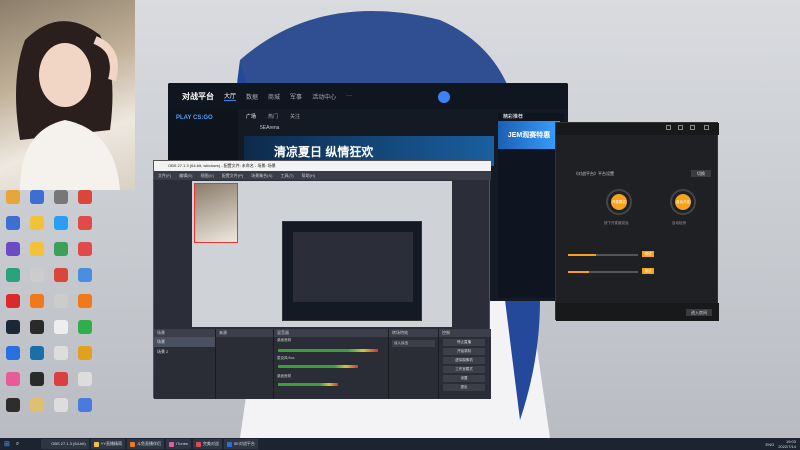 This screenshot has width=800, height=450. What do you see at coordinates (706, 127) in the screenshot?
I see `close-icon` at bounding box center [706, 127].